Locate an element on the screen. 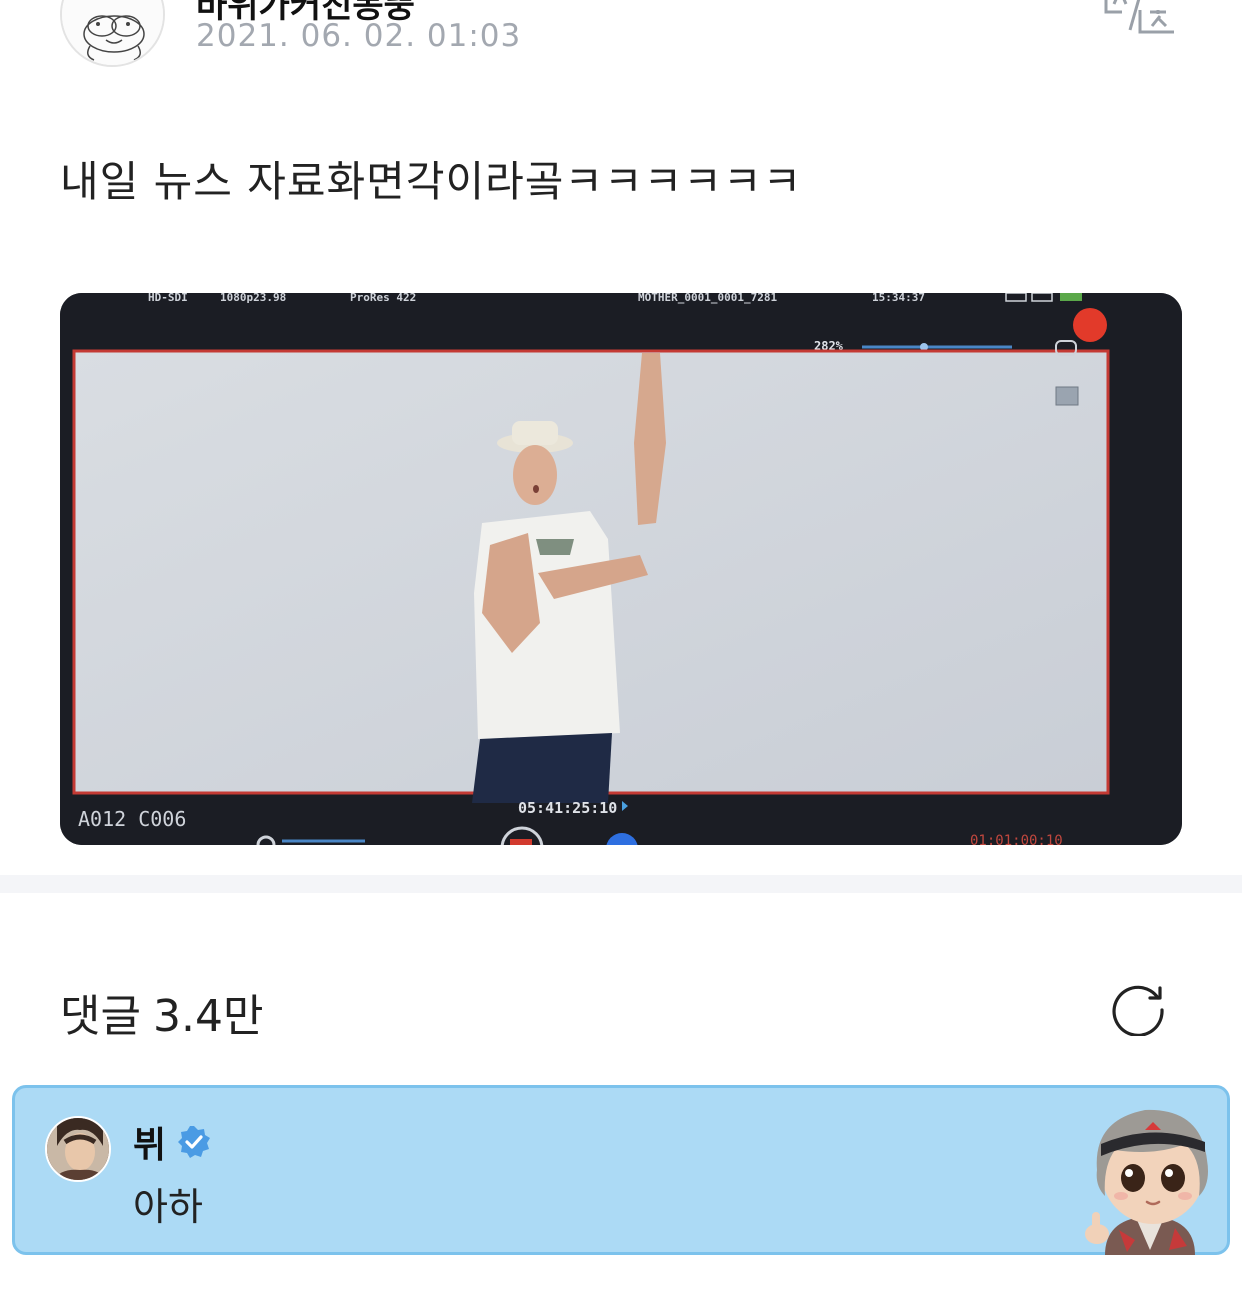 The height and width of the screenshot is (1296, 1242). refresh-button is located at coordinates (1139, 1007).